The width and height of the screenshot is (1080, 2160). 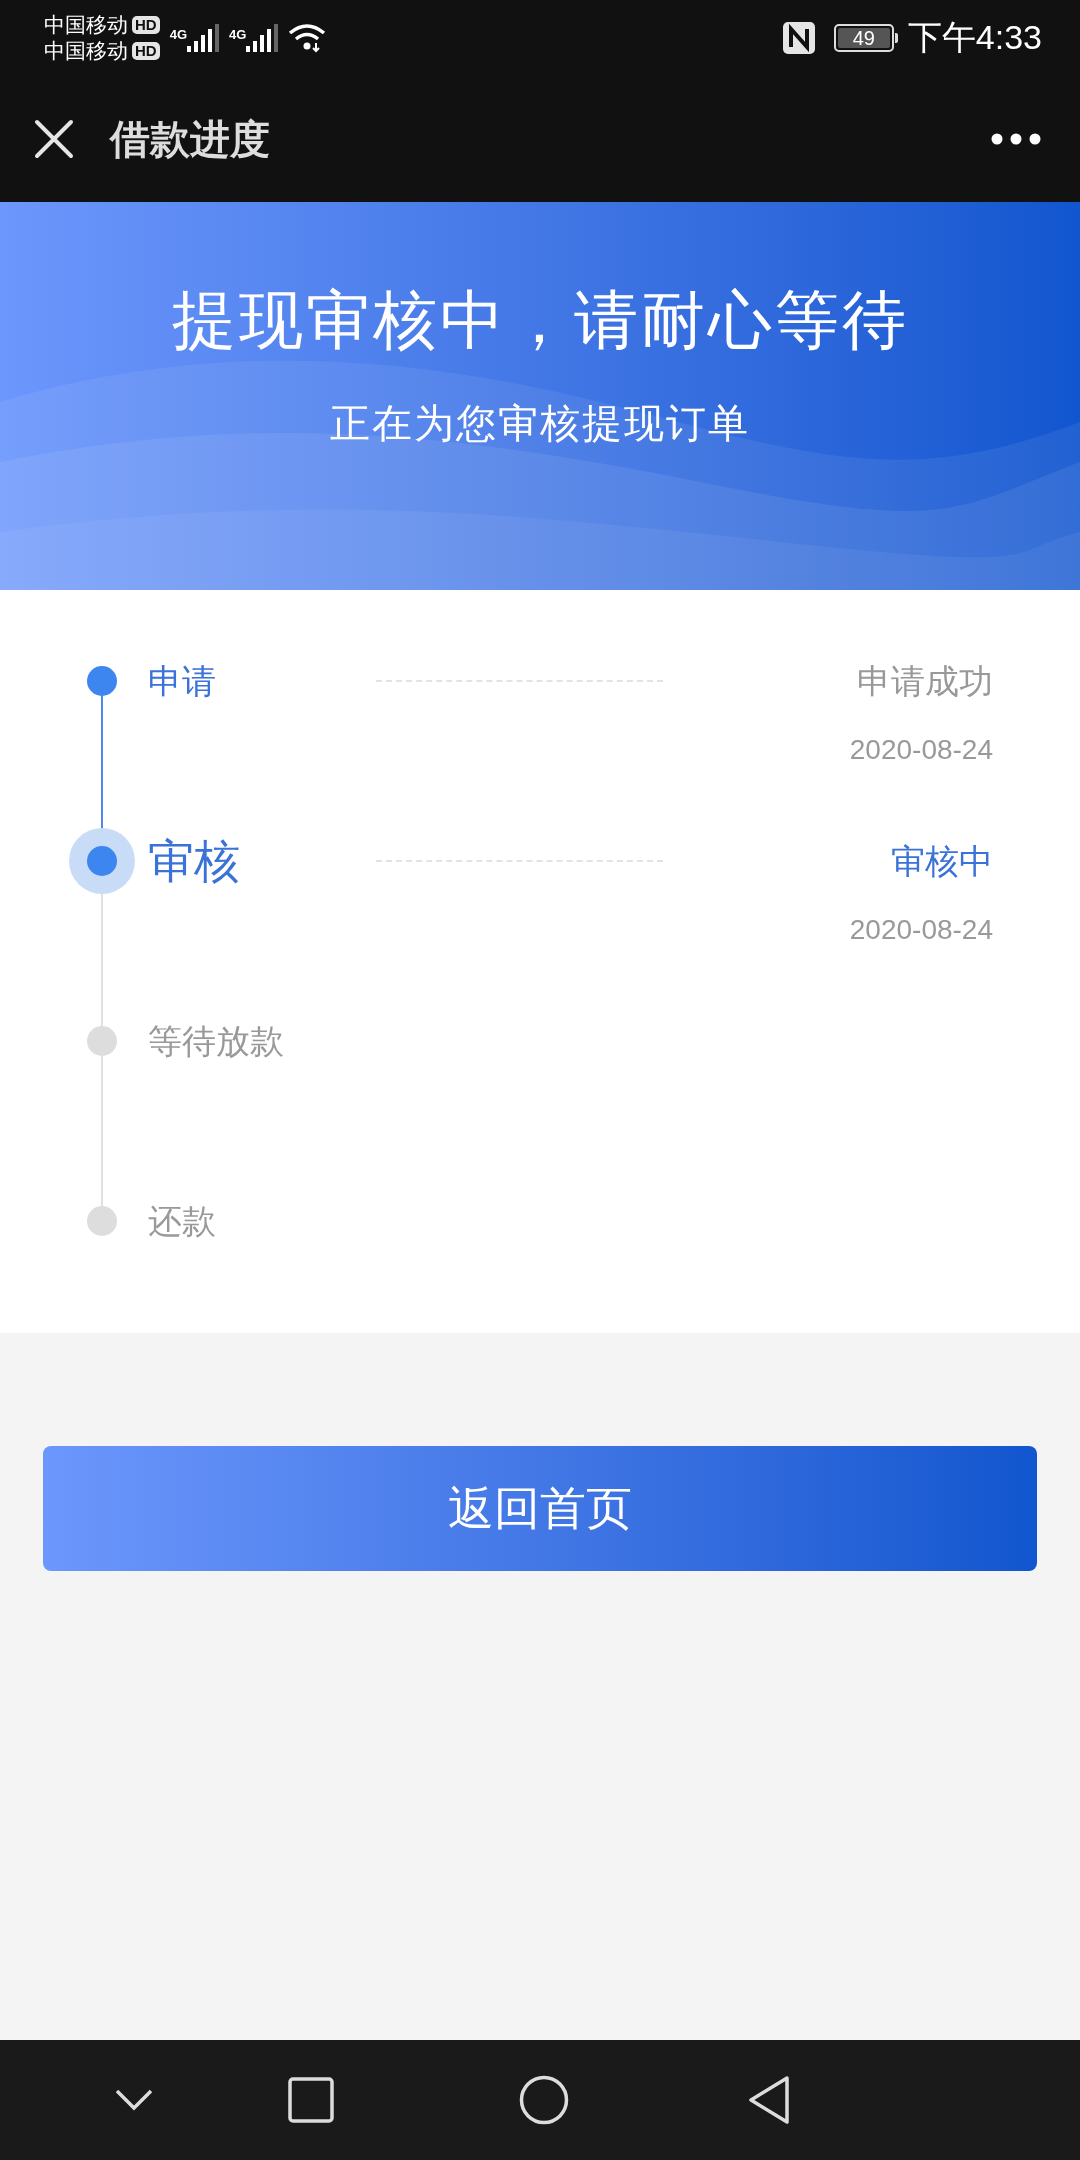 What do you see at coordinates (216, 1041) in the screenshot?
I see `step-label: 等待放款` at bounding box center [216, 1041].